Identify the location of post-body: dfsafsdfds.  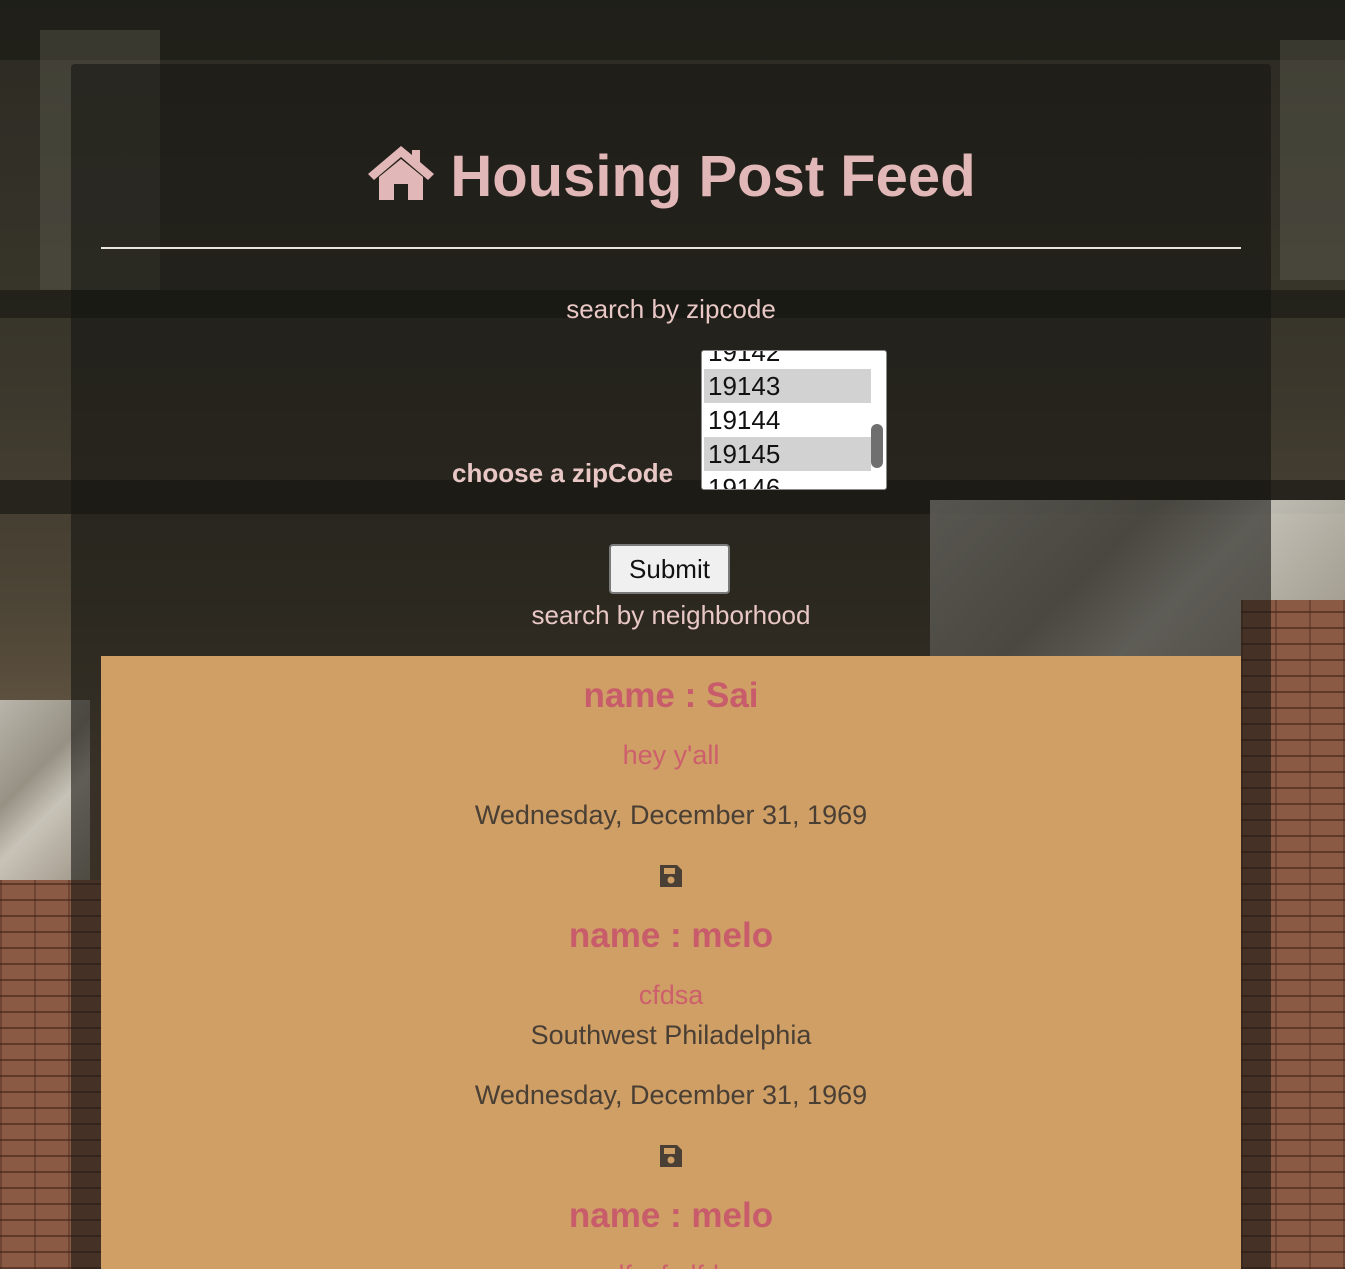
(671, 1264).